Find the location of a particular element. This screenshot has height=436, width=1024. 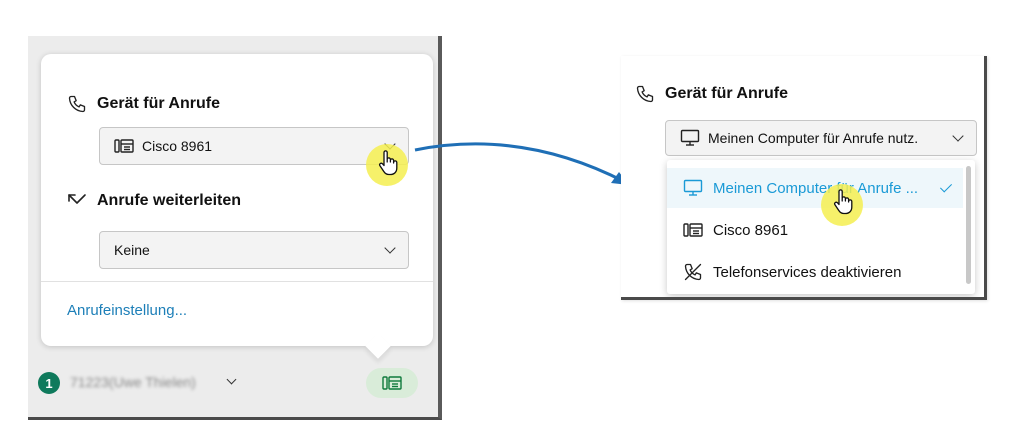

call-device-value: Meinen Computer für Anrufe nutz. is located at coordinates (813, 138).